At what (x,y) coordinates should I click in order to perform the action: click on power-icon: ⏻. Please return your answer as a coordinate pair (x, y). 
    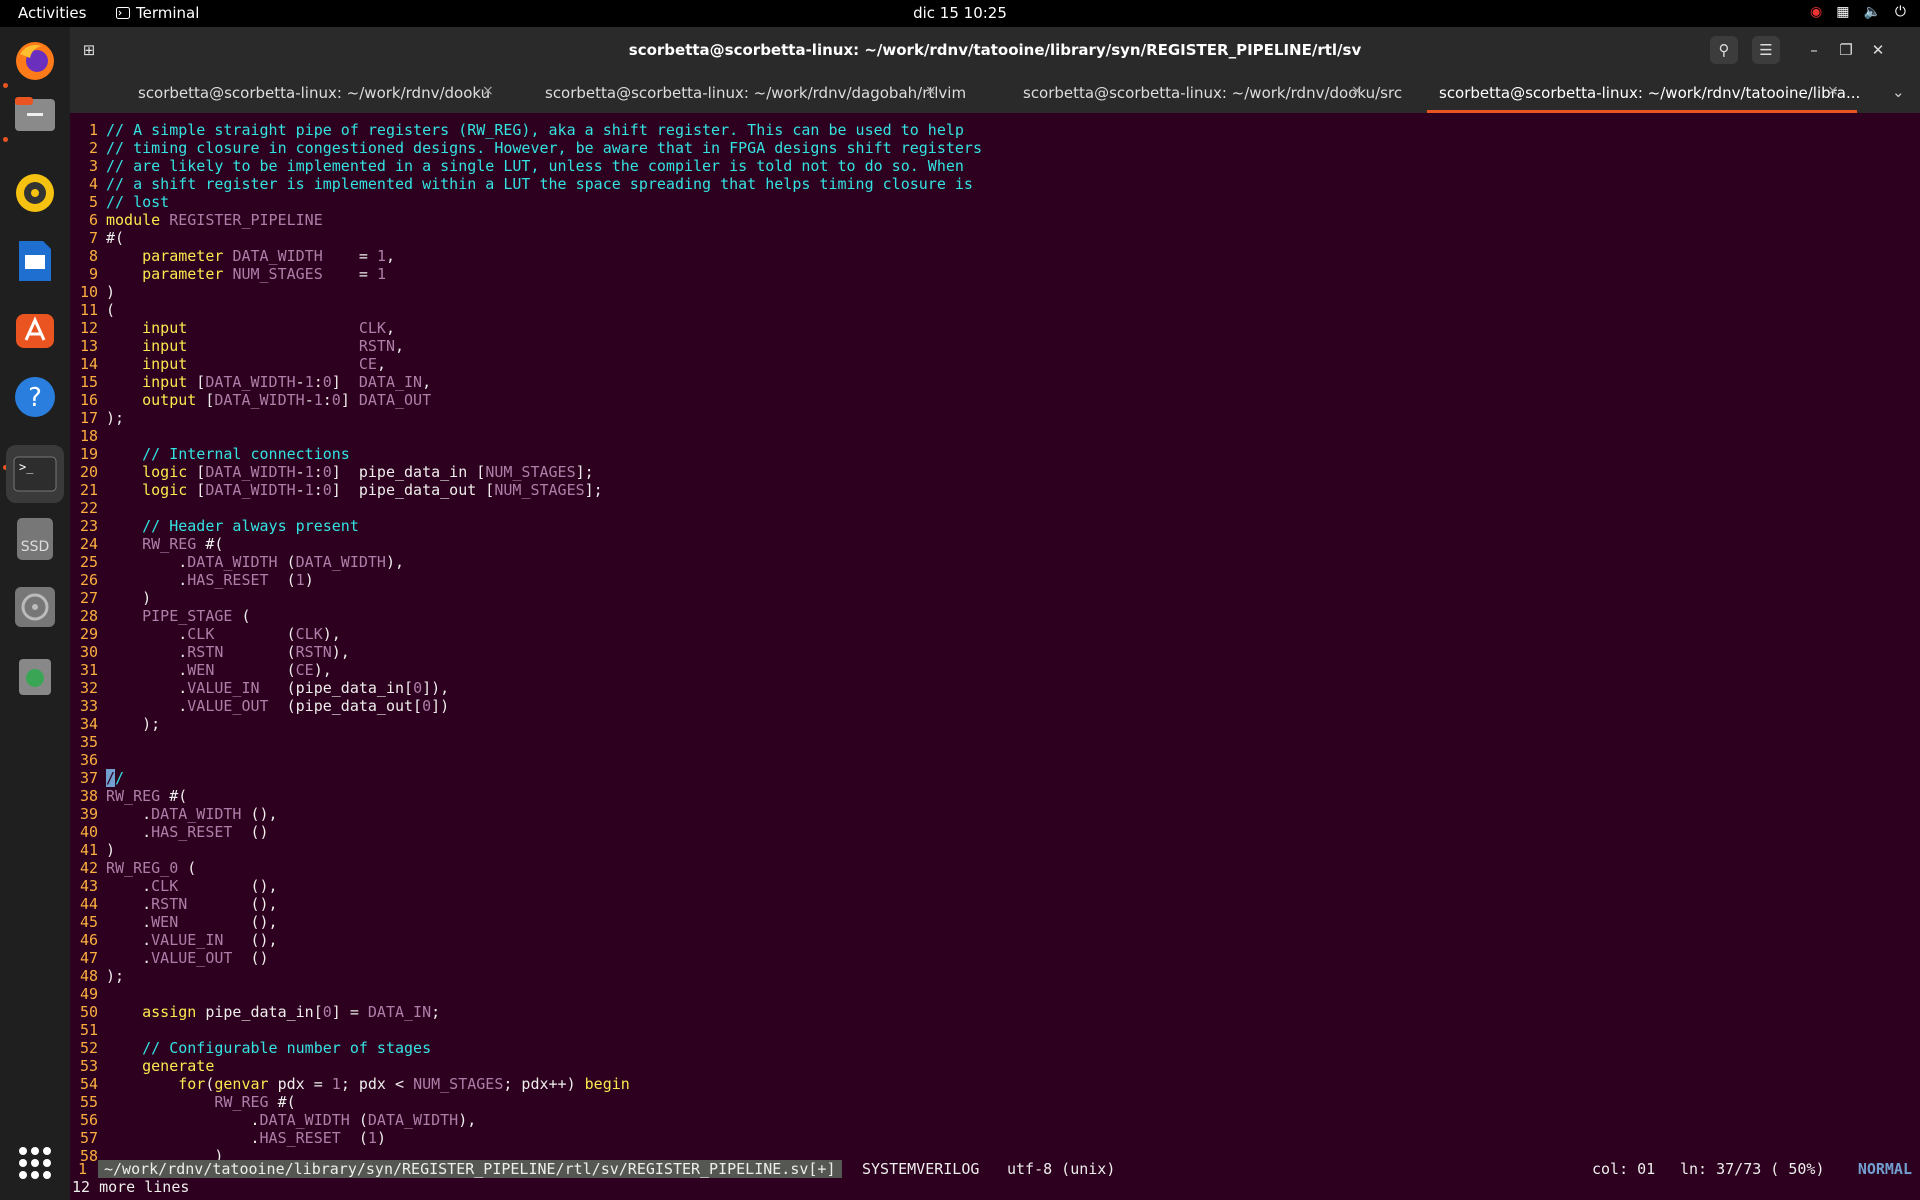
    Looking at the image, I should click on (1900, 12).